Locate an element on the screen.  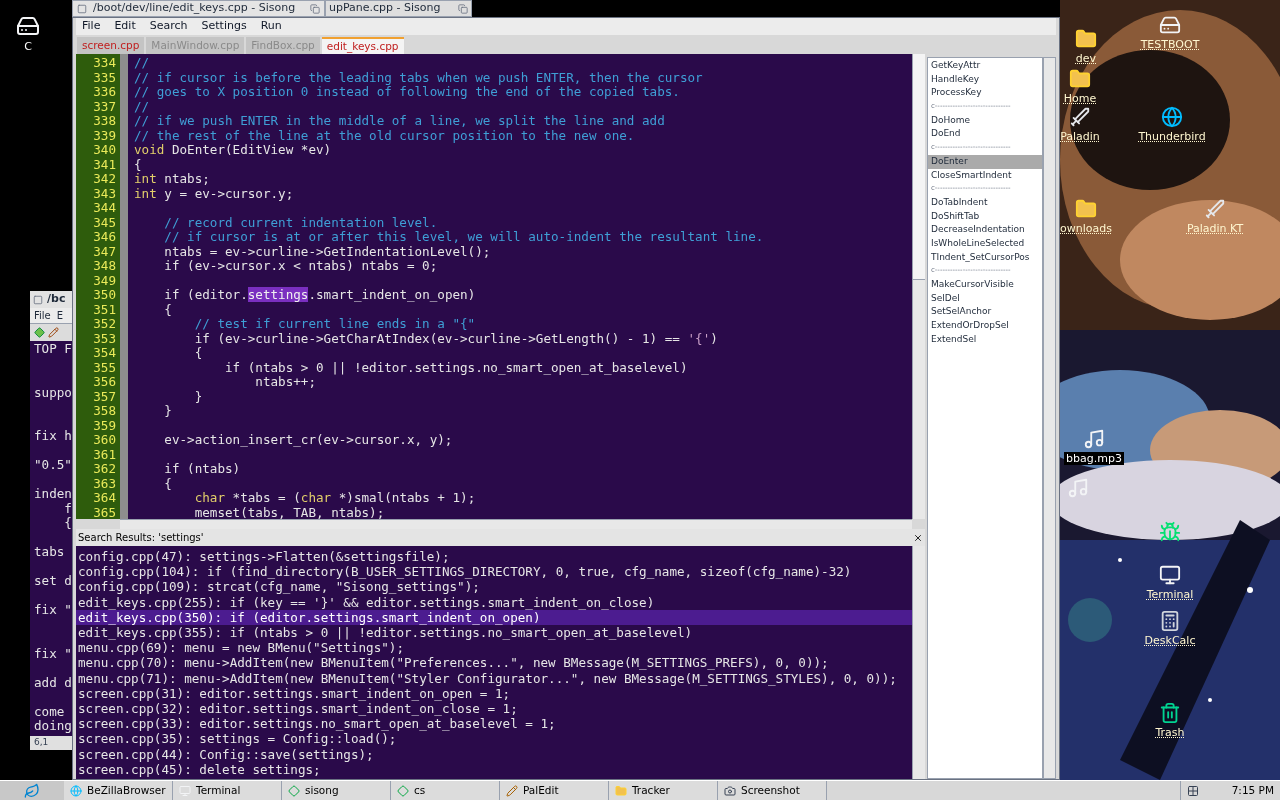
taskbar-button: cs is located at coordinates (445, 790).